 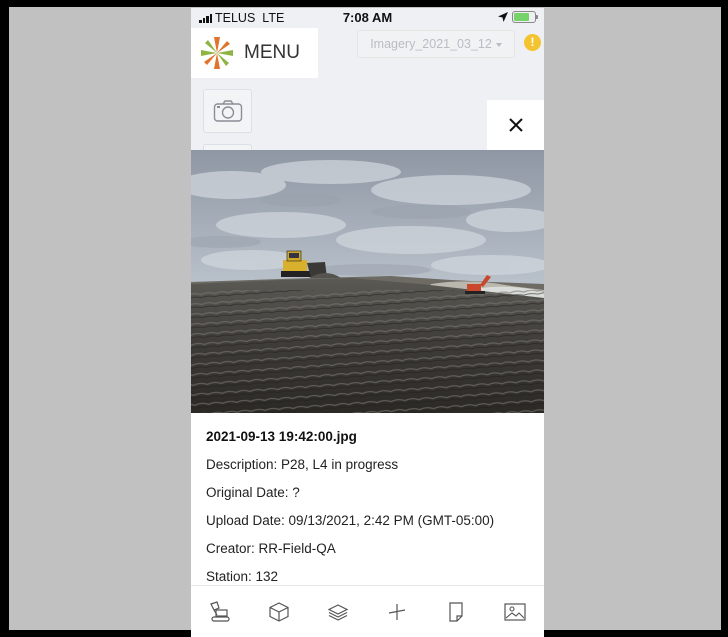 What do you see at coordinates (217, 53) in the screenshot?
I see `logo-icon` at bounding box center [217, 53].